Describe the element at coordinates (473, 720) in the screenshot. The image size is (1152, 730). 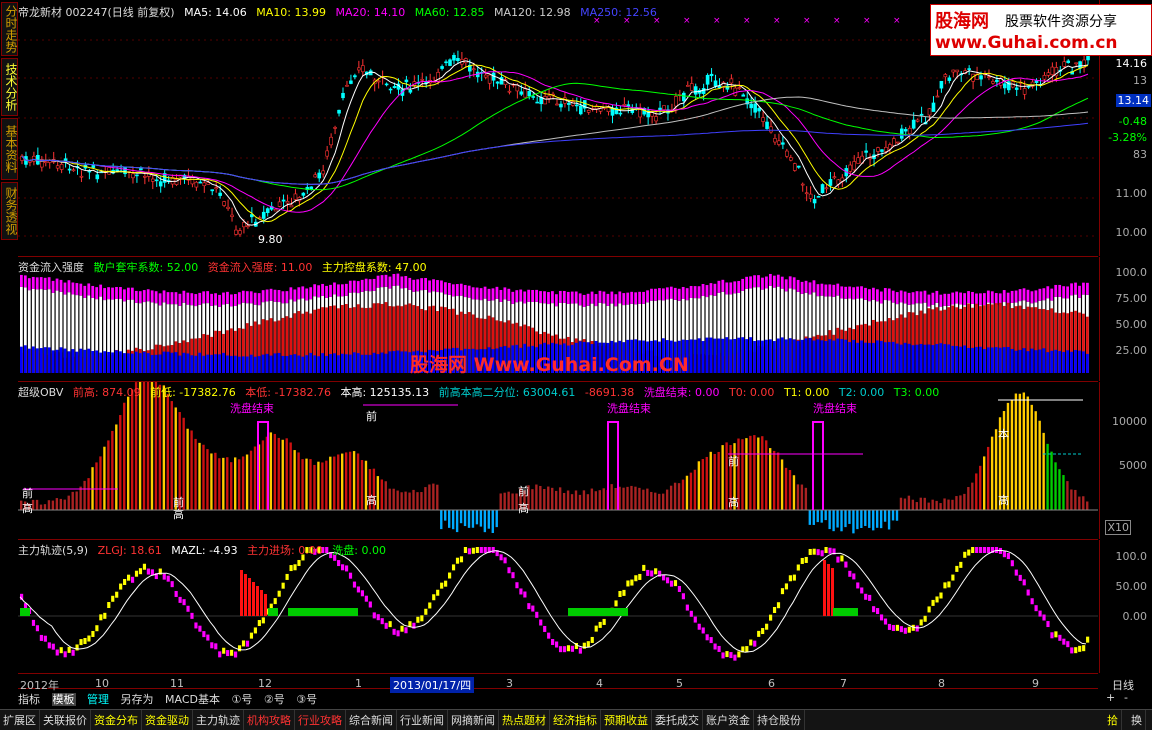
I see `nav-digest-news: 网摘新闻` at that location.